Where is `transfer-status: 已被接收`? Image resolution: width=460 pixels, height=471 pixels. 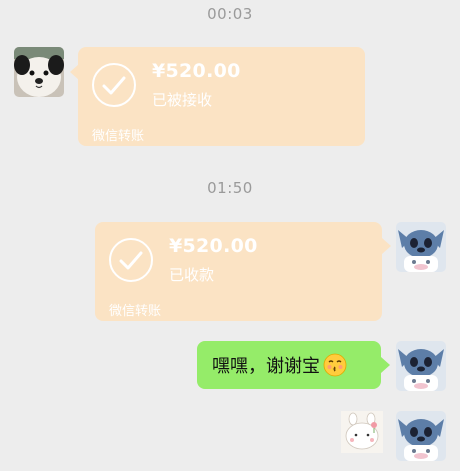
transfer-status: 已被接收 is located at coordinates (182, 100).